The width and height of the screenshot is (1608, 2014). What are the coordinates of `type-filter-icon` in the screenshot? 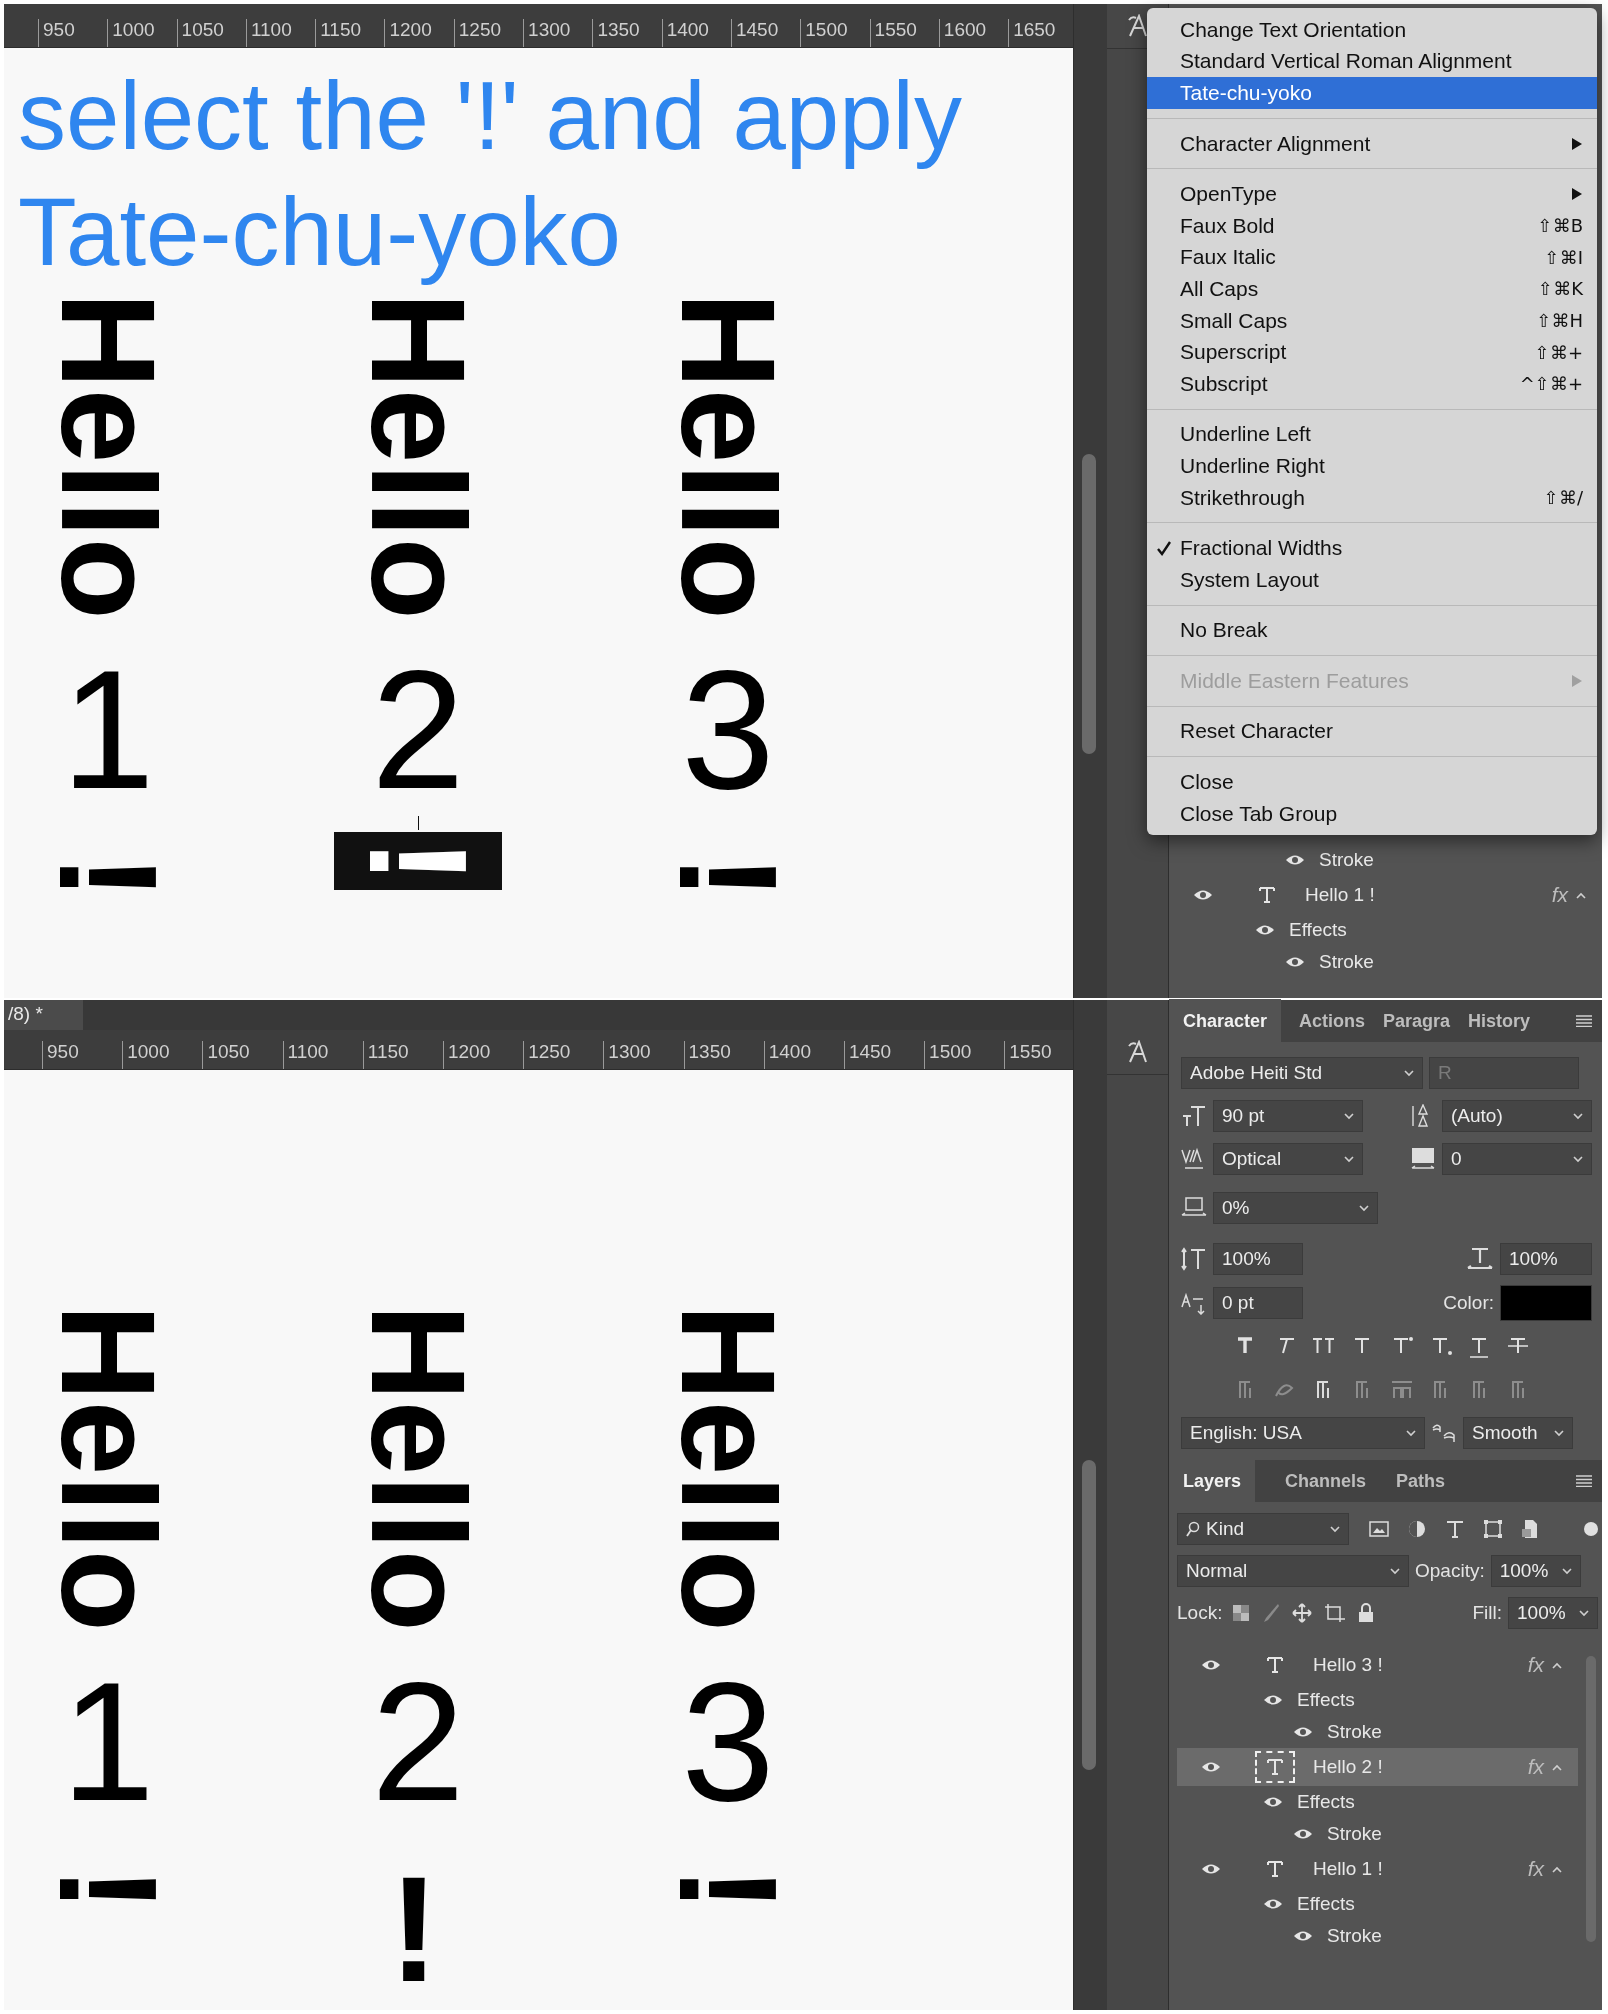 It's located at (1455, 1529).